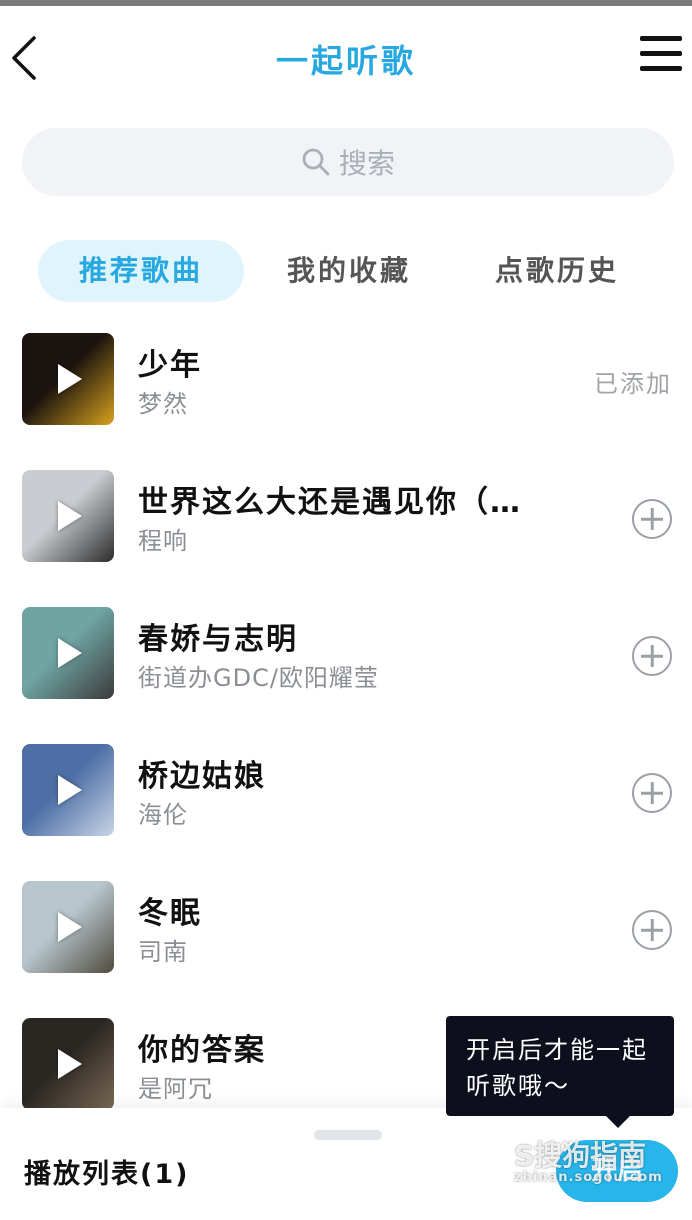 This screenshot has width=692, height=1220. Describe the element at coordinates (661, 53) in the screenshot. I see `hamburger-icon` at that location.